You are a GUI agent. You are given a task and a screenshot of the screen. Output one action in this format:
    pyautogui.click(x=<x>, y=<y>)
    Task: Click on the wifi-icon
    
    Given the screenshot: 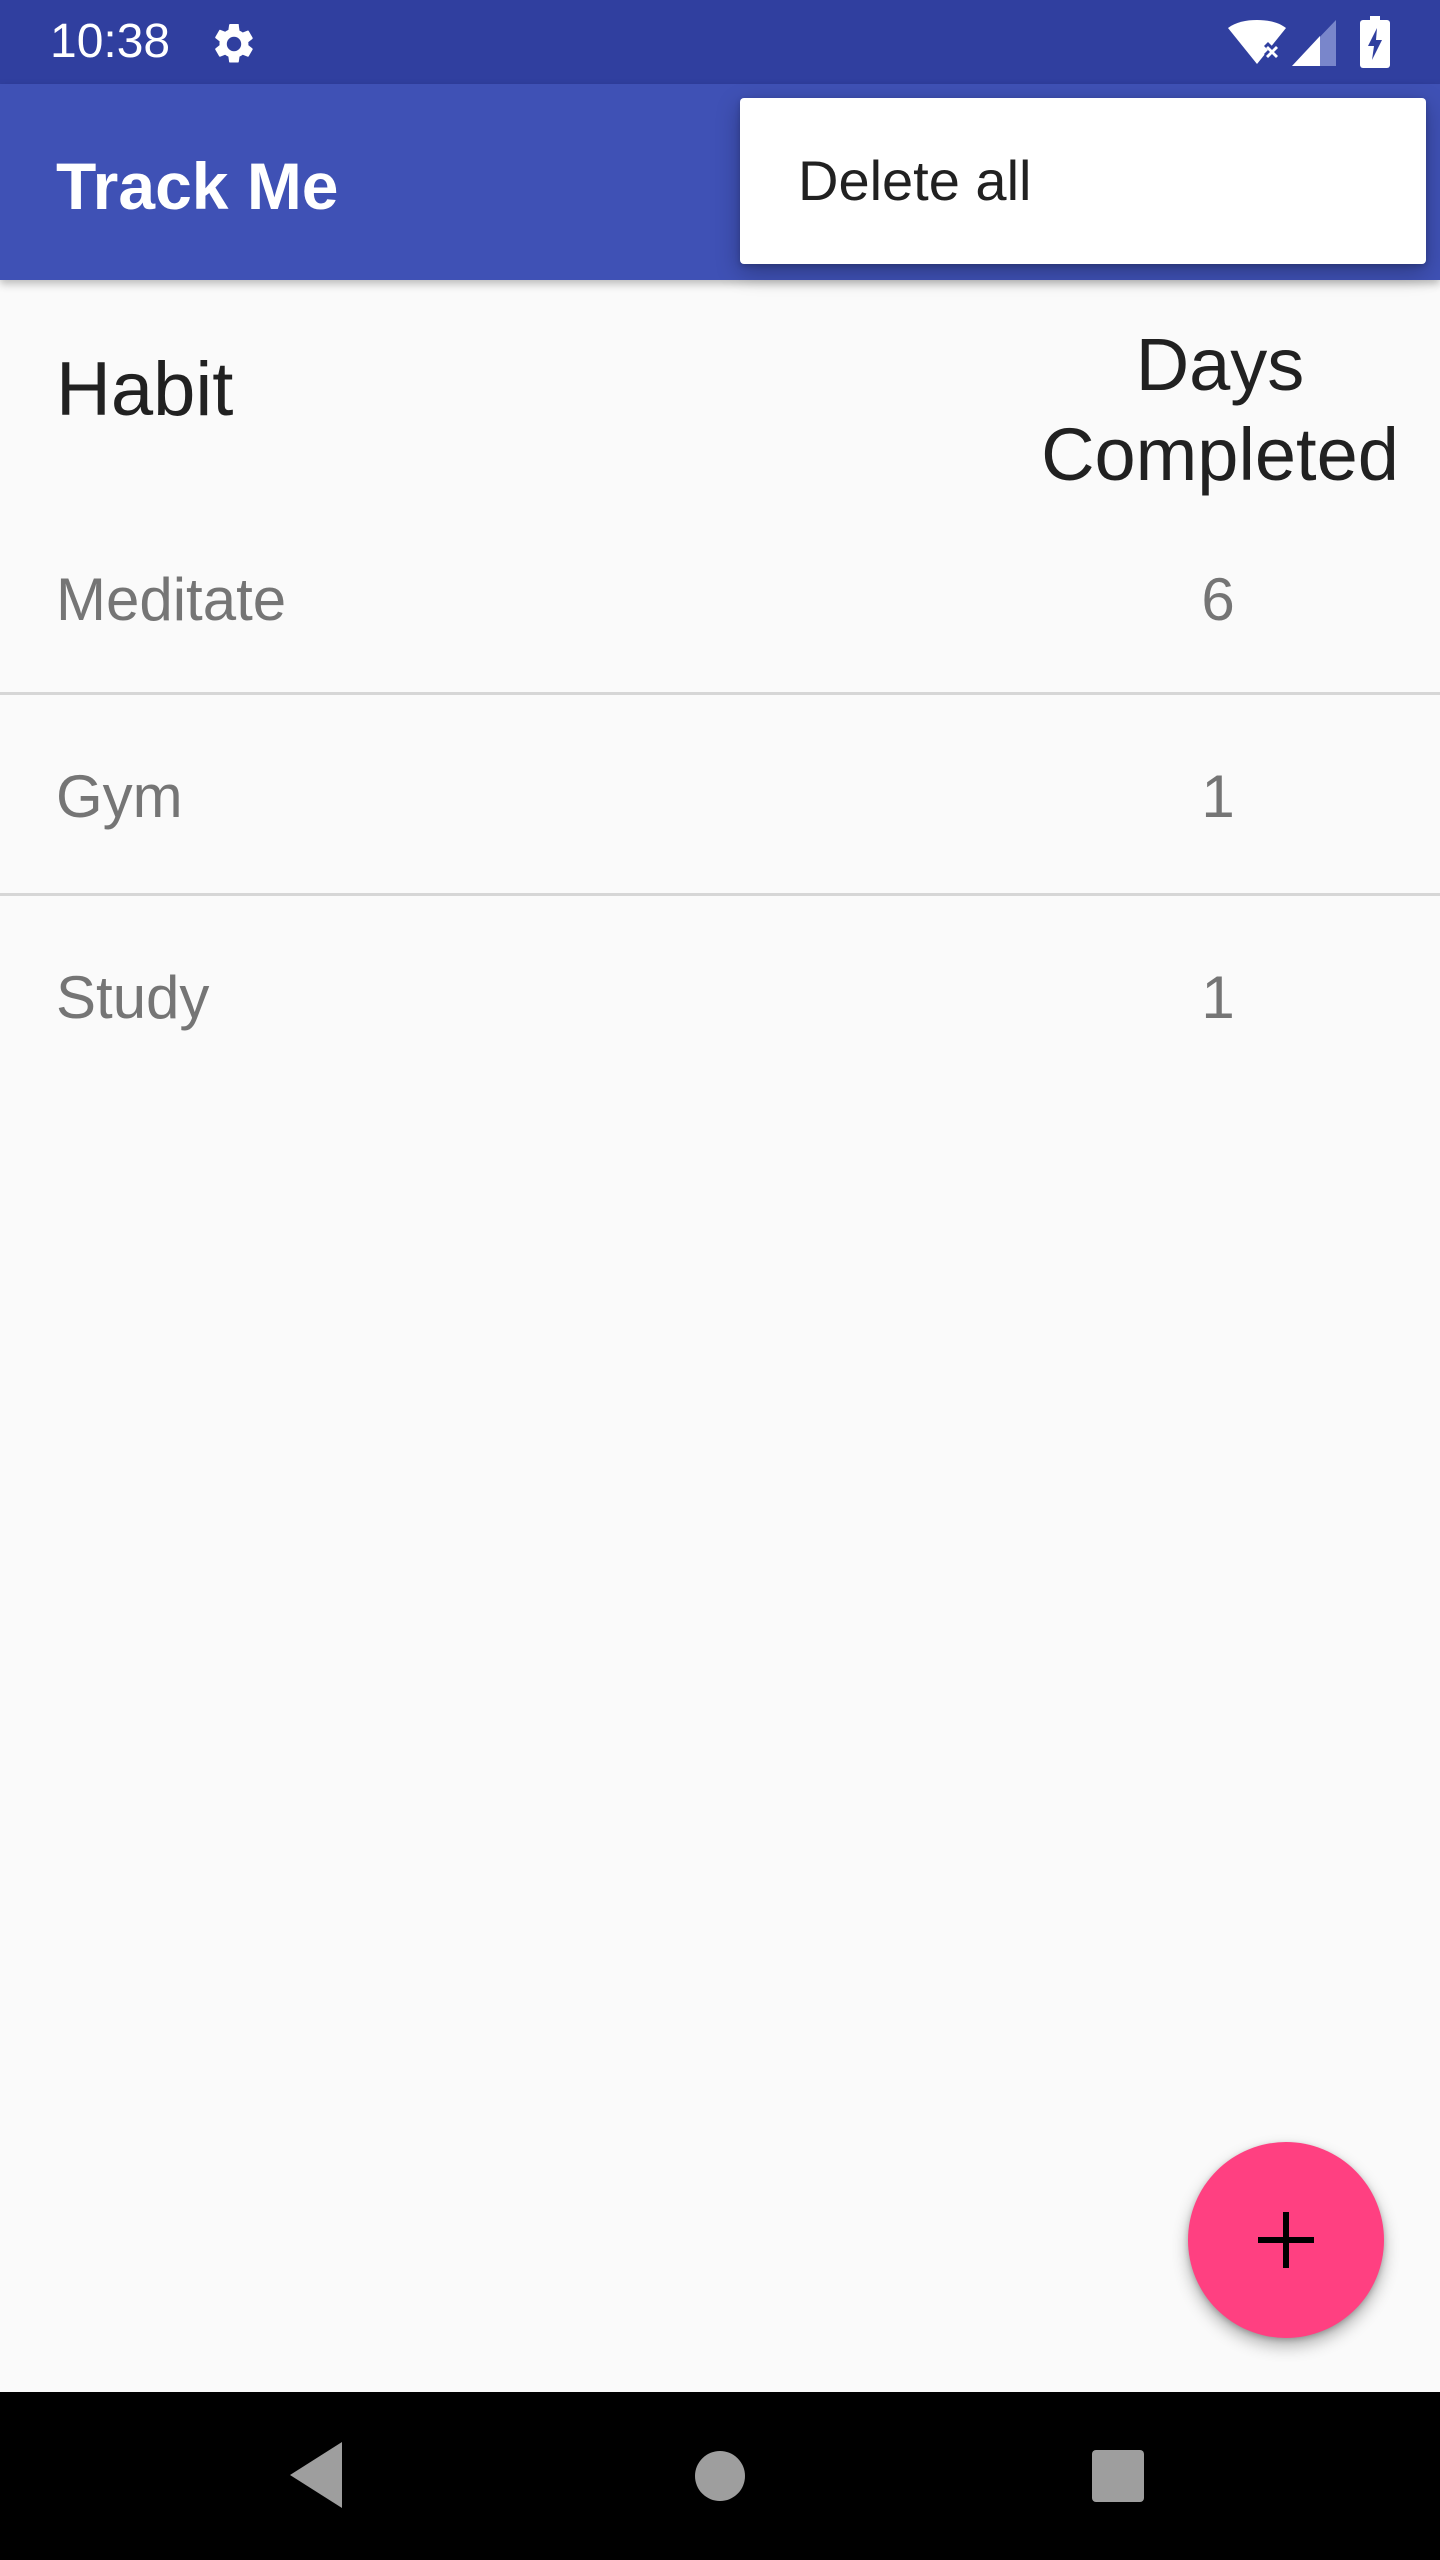 What is the action you would take?
    pyautogui.click(x=1257, y=42)
    